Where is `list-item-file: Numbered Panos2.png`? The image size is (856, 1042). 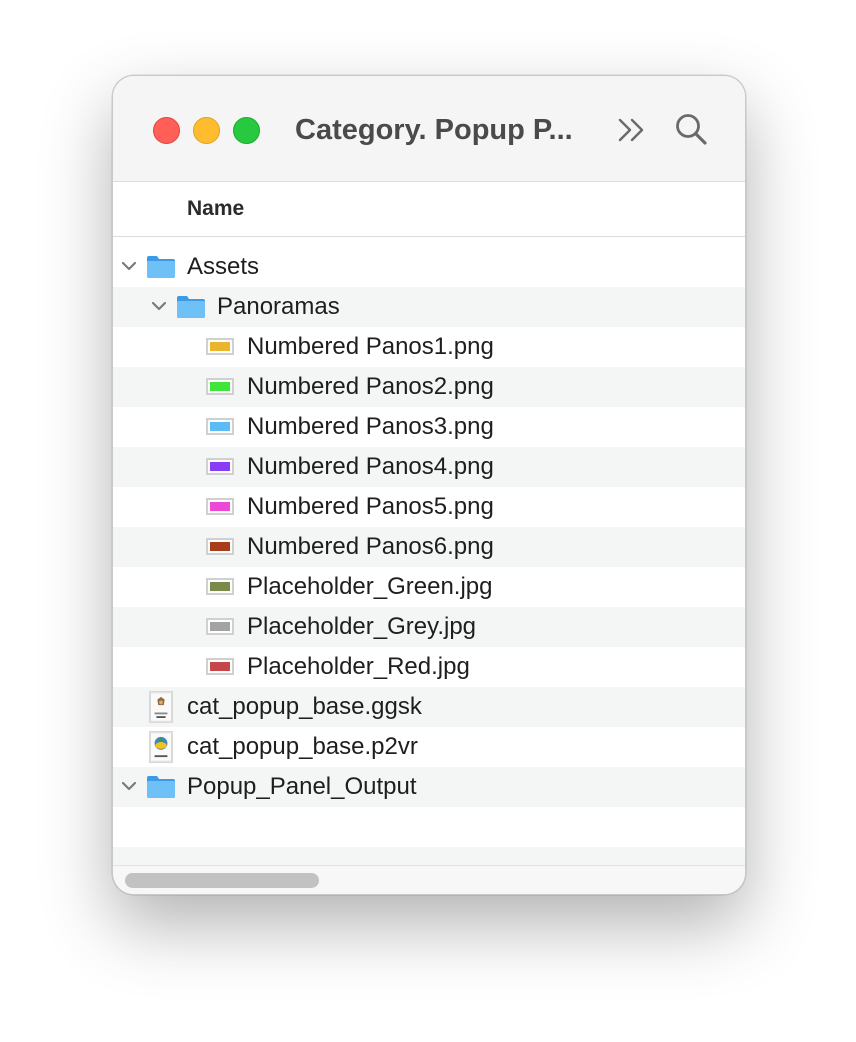 list-item-file: Numbered Panos2.png is located at coordinates (429, 387).